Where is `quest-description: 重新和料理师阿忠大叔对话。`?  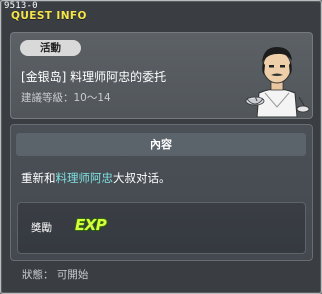 quest-description: 重新和料理师阿忠大叔对话。 is located at coordinates (96, 178).